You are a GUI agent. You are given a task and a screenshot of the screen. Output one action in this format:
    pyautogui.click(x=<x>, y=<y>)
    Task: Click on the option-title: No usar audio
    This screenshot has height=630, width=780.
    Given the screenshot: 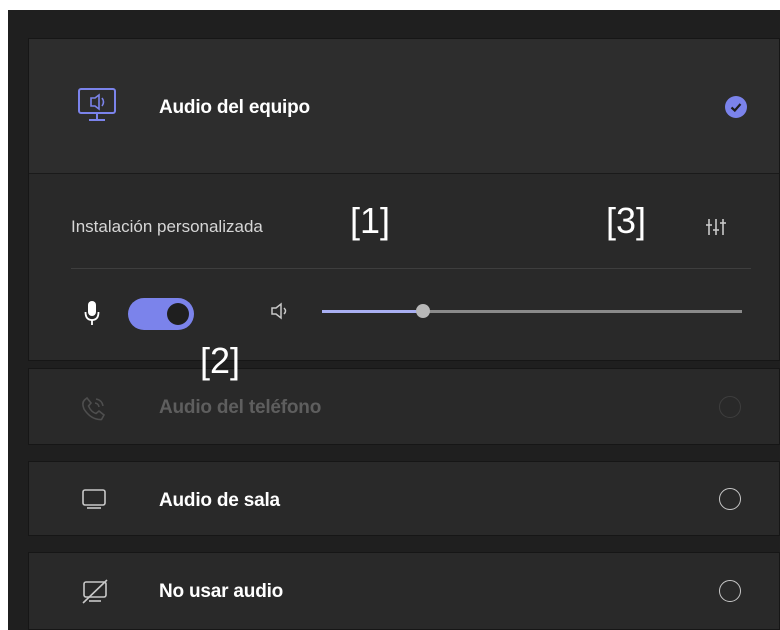 What is the action you would take?
    pyautogui.click(x=221, y=591)
    